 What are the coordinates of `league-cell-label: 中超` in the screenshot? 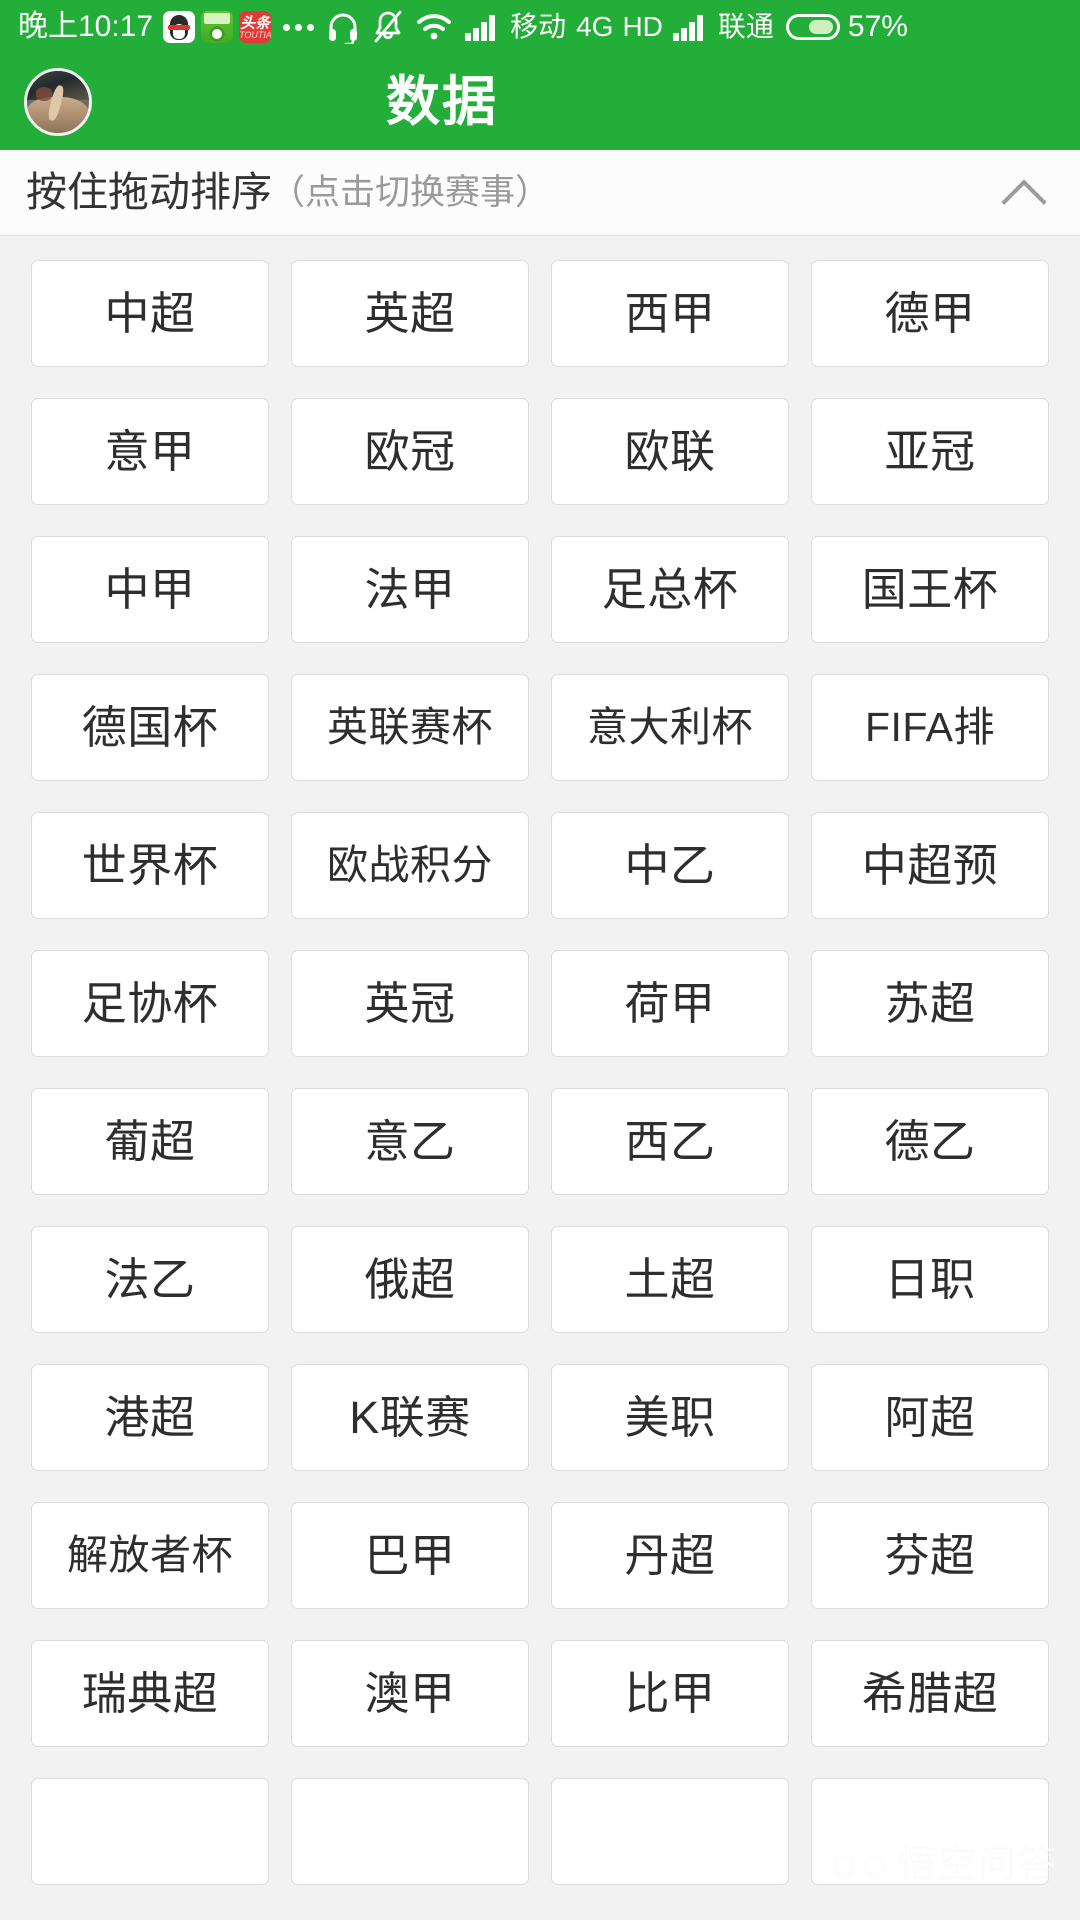 It's located at (150, 313).